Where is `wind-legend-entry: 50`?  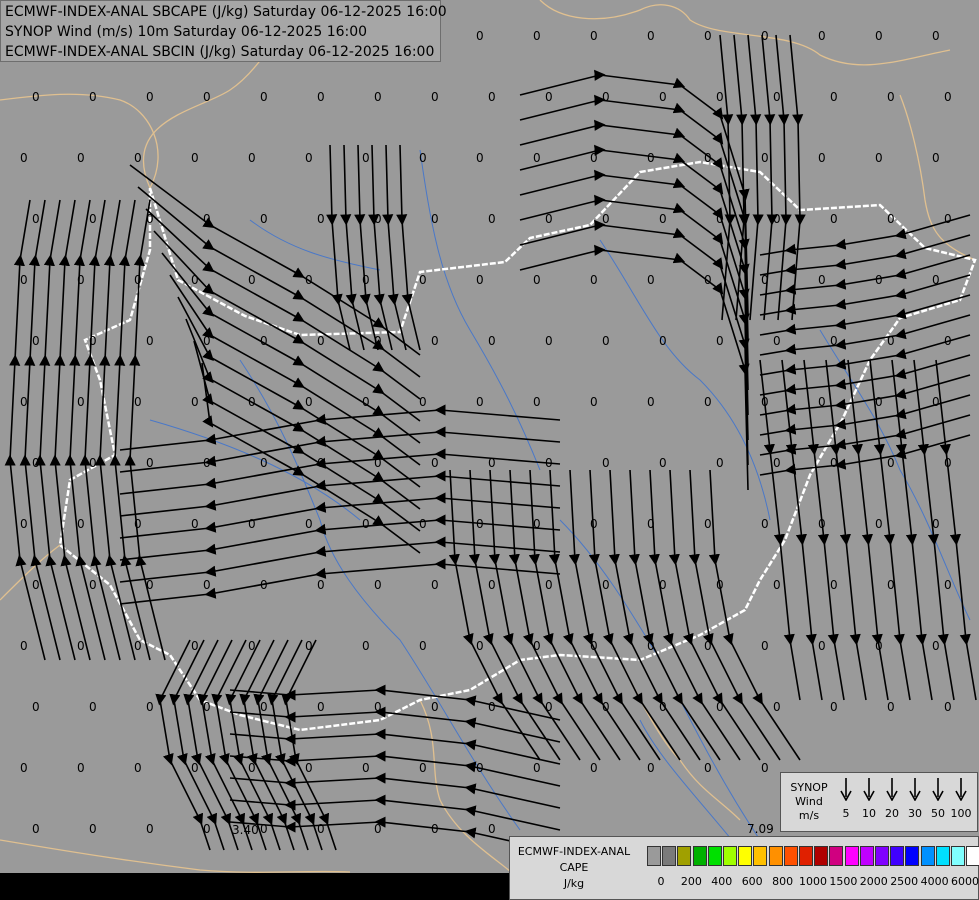
wind-legend-entry: 50 is located at coordinates (938, 798).